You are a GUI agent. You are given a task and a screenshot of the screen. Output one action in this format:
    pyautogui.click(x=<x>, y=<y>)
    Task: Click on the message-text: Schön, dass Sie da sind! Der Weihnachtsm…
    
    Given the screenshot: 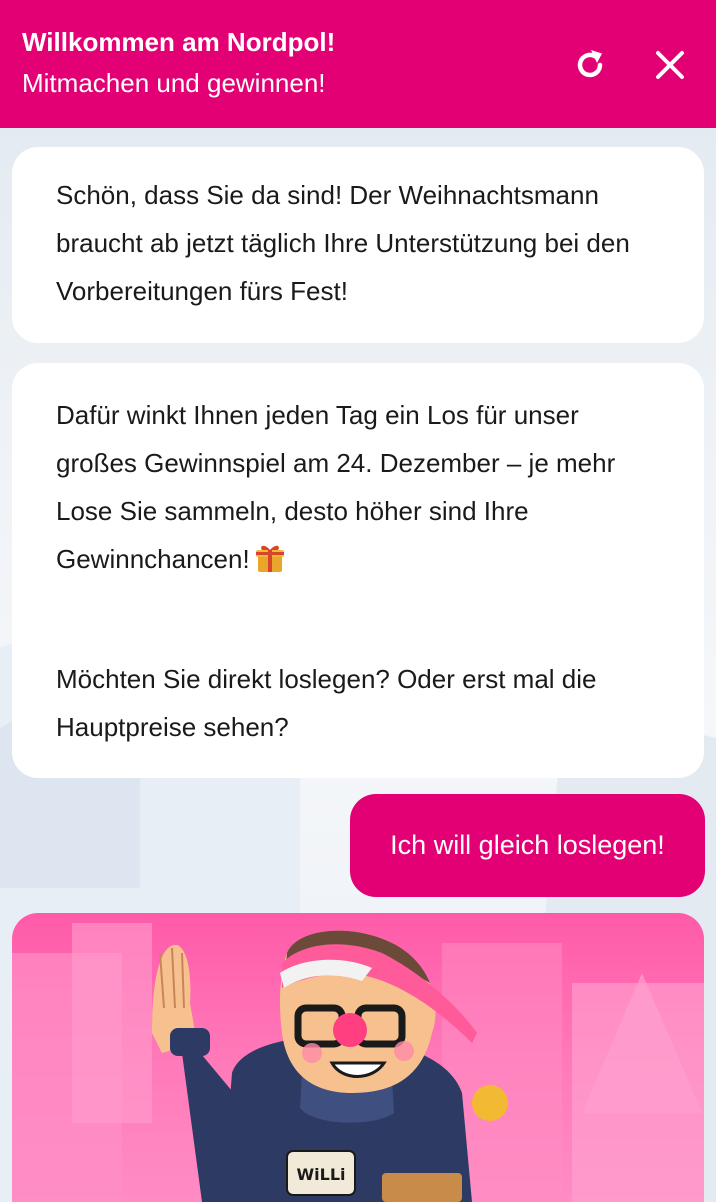 What is the action you would take?
    pyautogui.click(x=343, y=243)
    